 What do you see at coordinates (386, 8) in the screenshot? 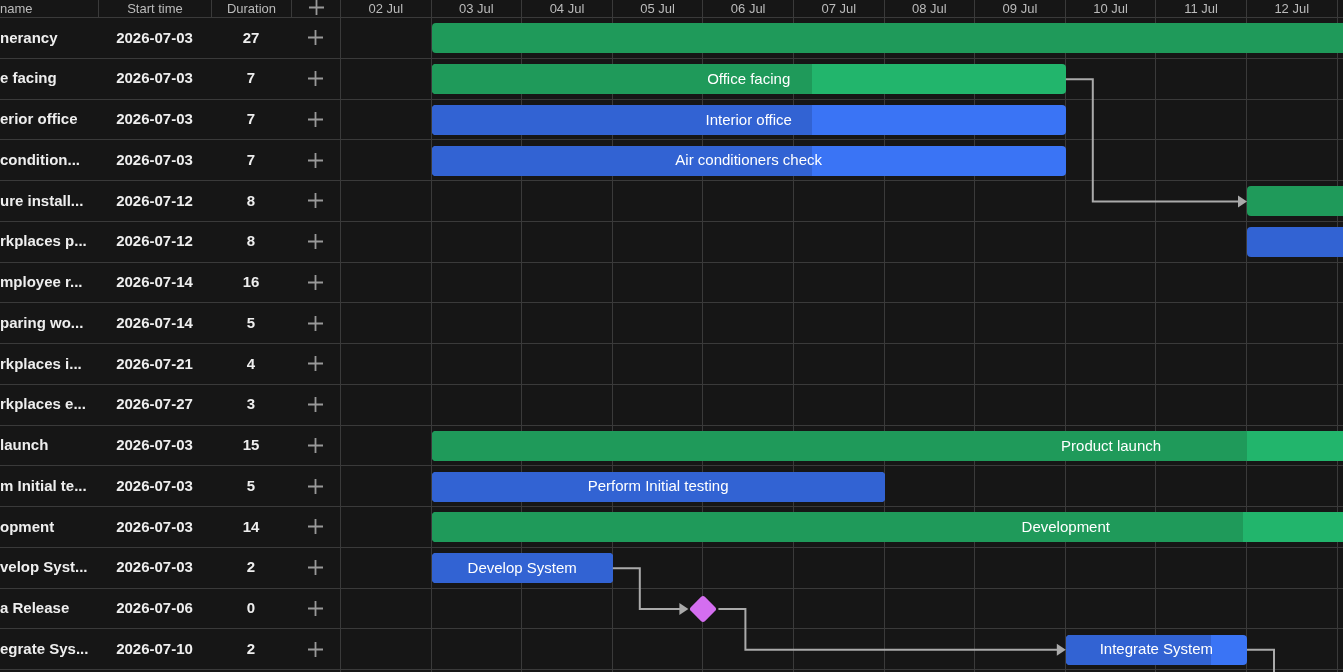
I see `day-header: 02 Jul` at bounding box center [386, 8].